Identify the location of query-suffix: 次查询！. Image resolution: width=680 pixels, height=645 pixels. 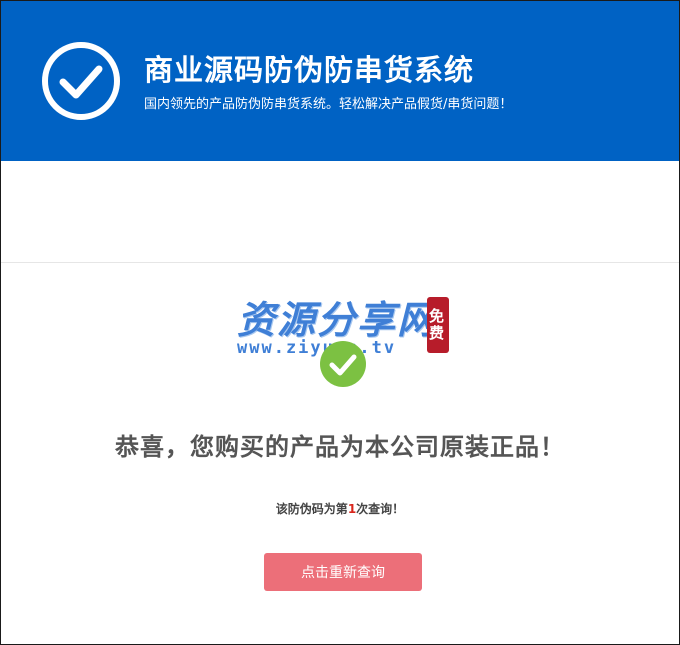
(380, 509).